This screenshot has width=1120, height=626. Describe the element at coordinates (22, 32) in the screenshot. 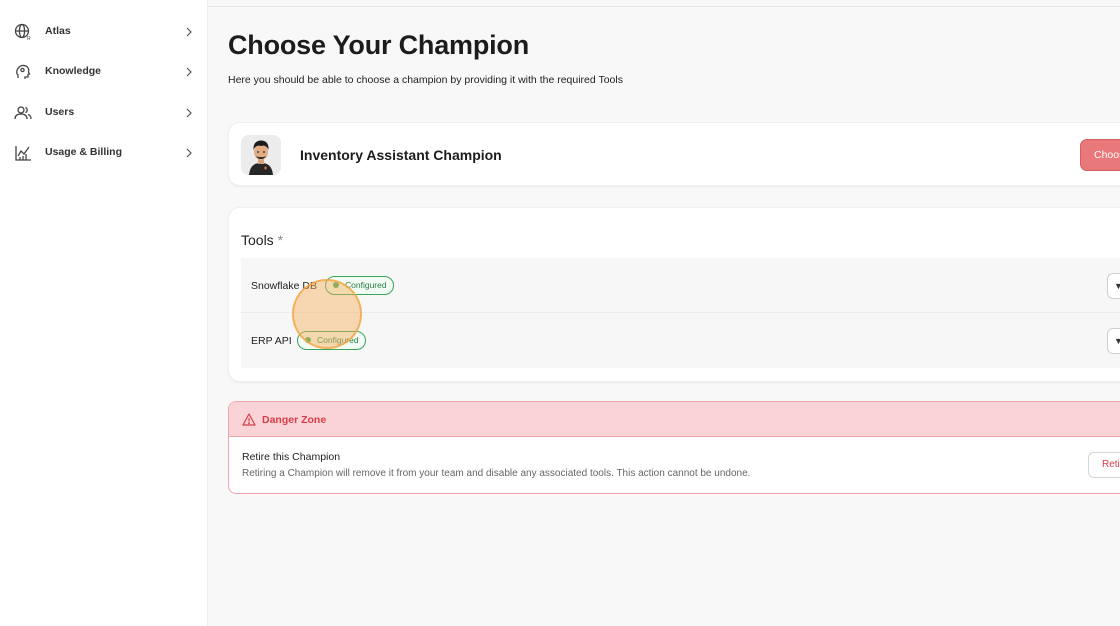

I see `globe-icon: R` at that location.